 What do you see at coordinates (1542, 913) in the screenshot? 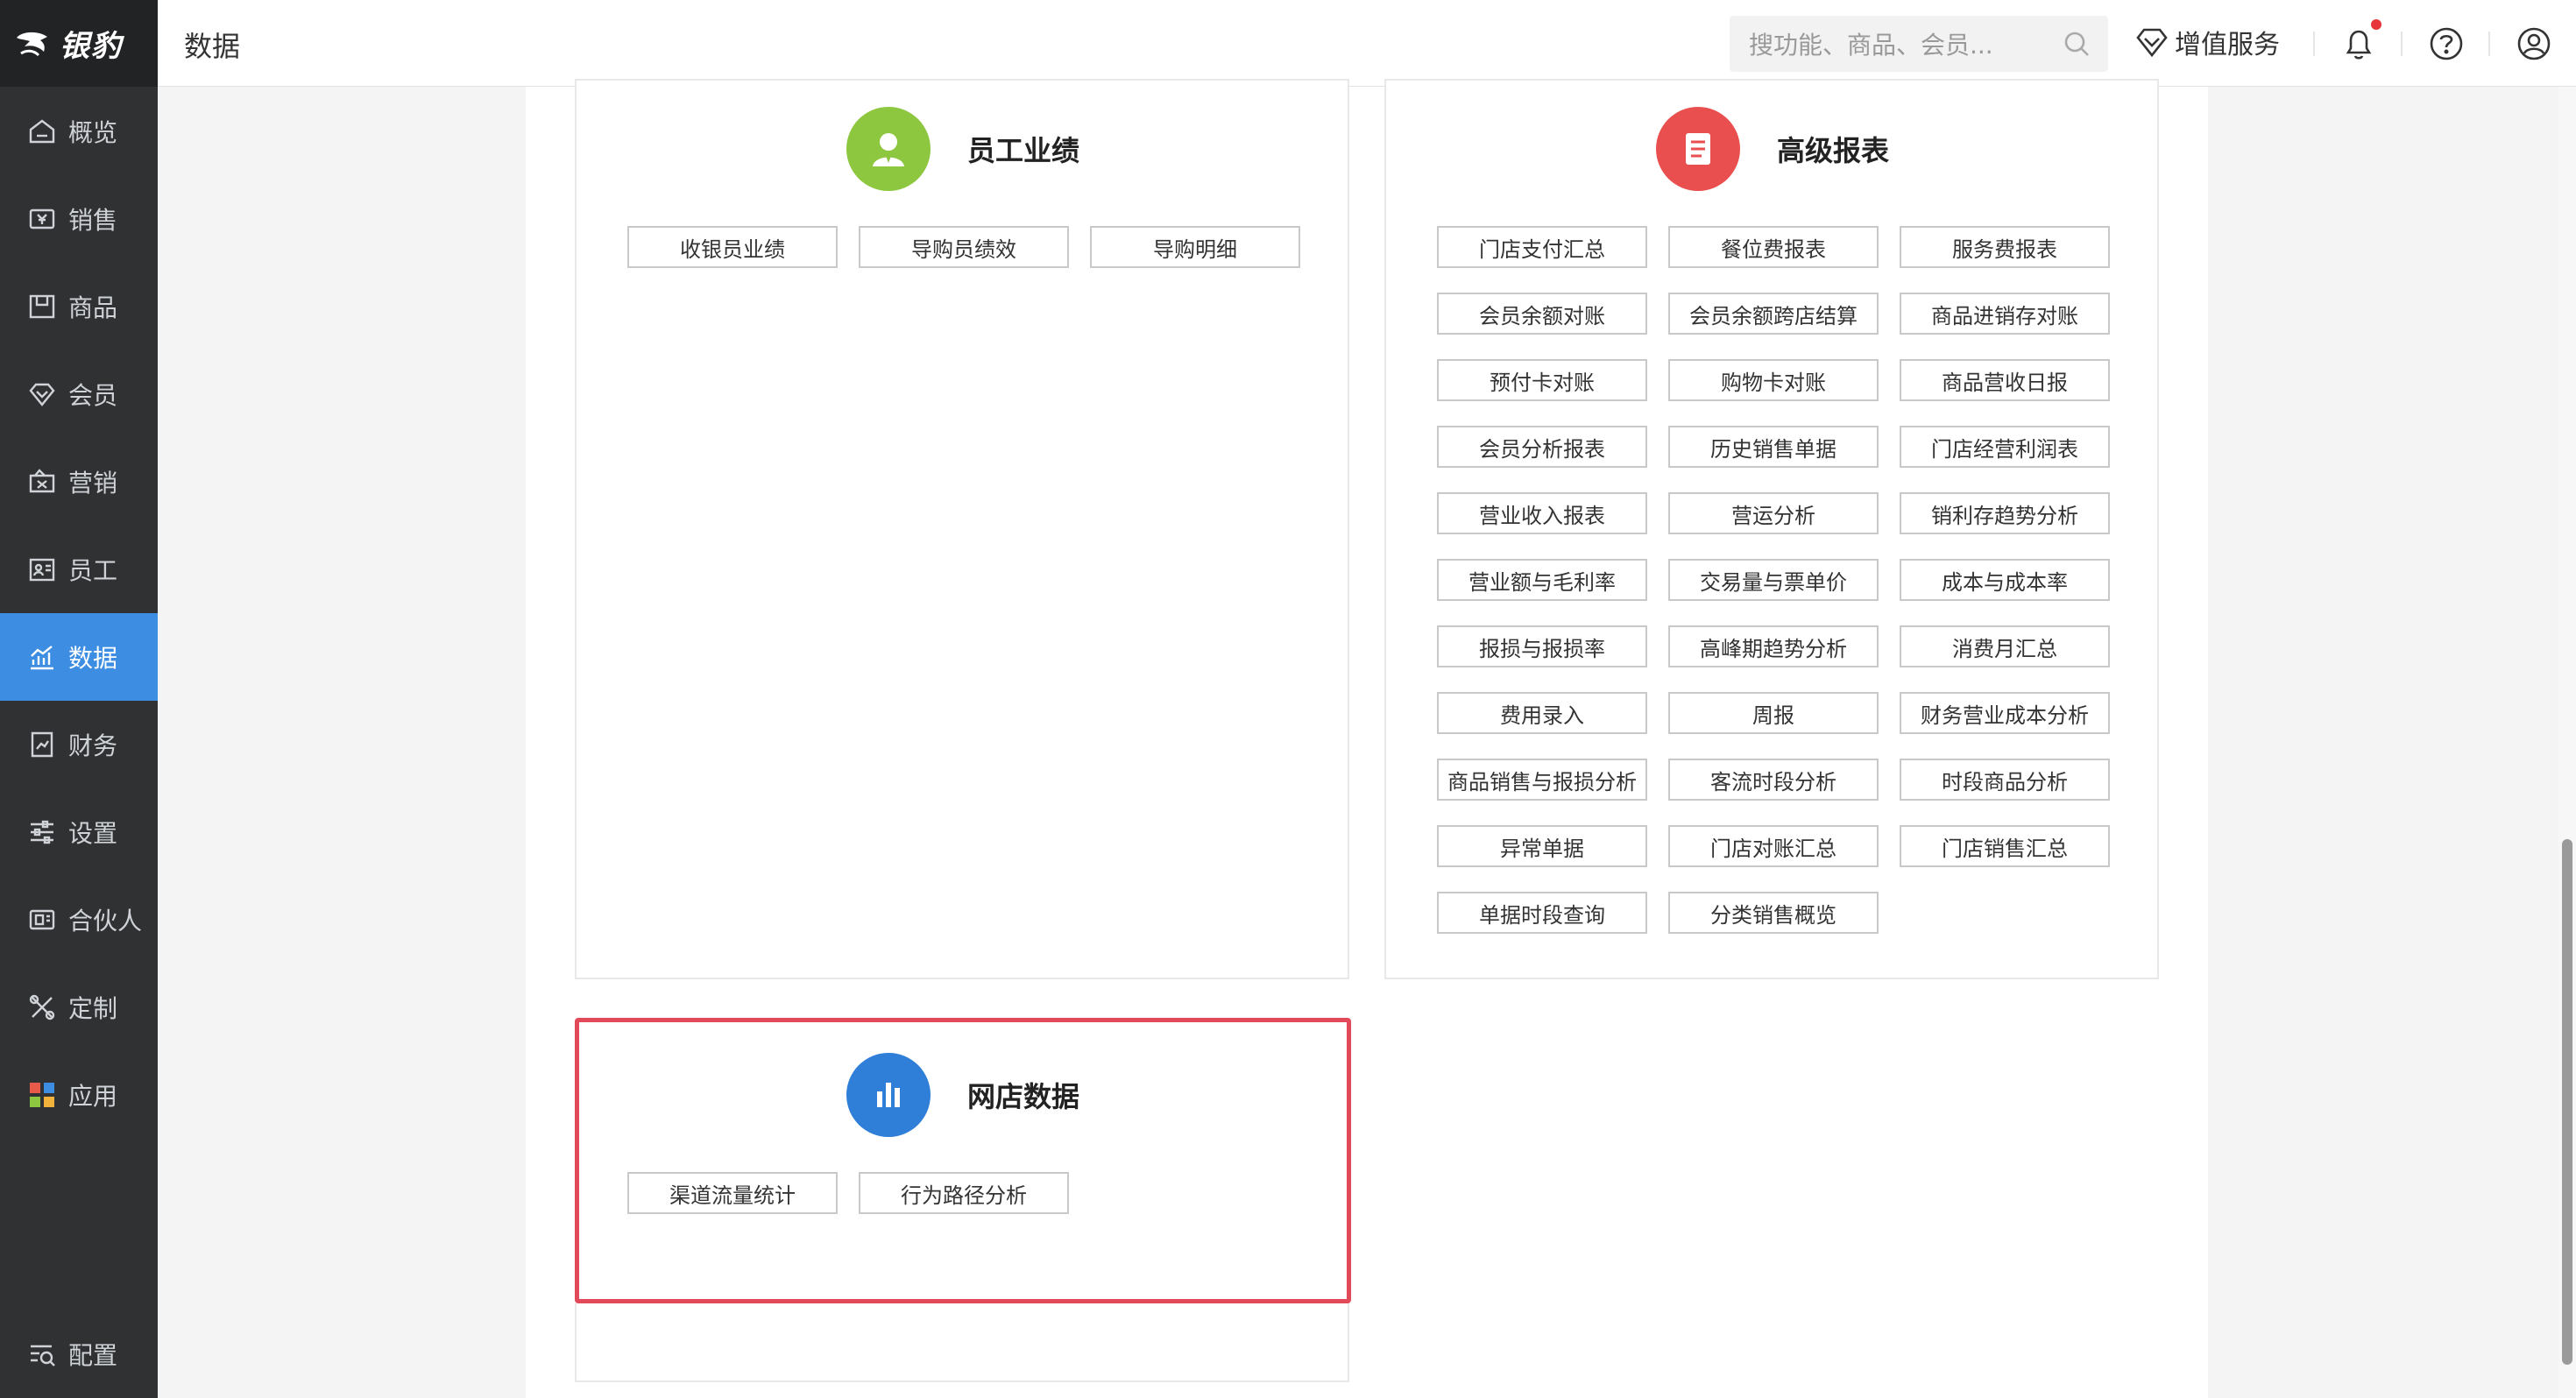
I see `report-button: 单据时段查询` at bounding box center [1542, 913].